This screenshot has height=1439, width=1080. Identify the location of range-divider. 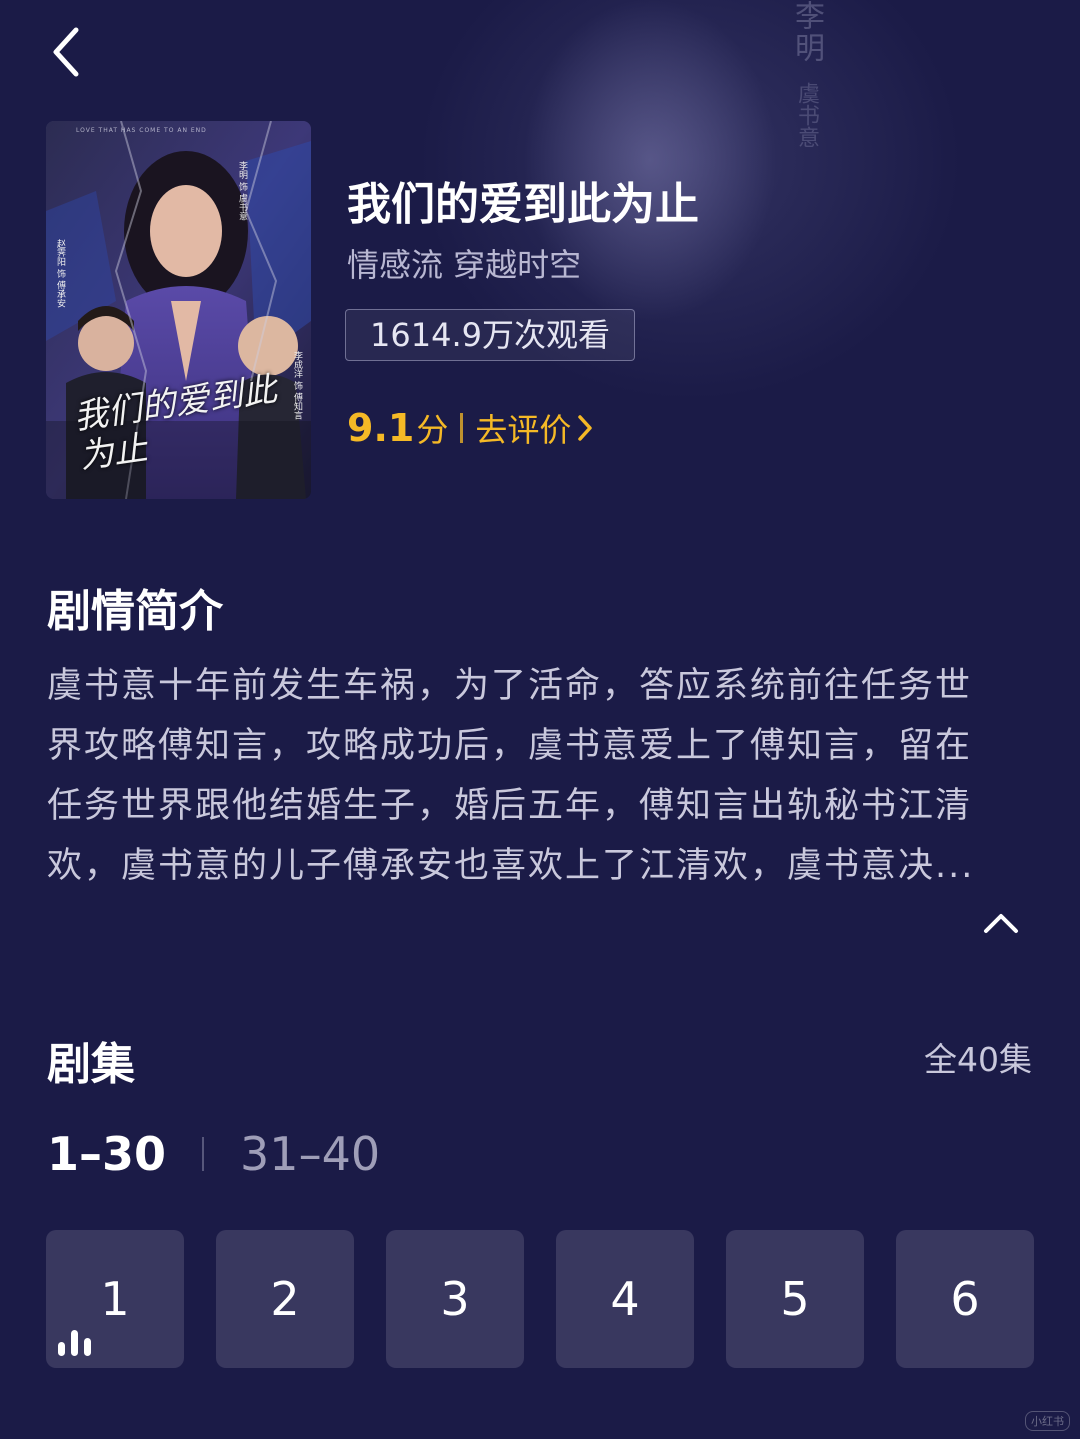
(203, 1154).